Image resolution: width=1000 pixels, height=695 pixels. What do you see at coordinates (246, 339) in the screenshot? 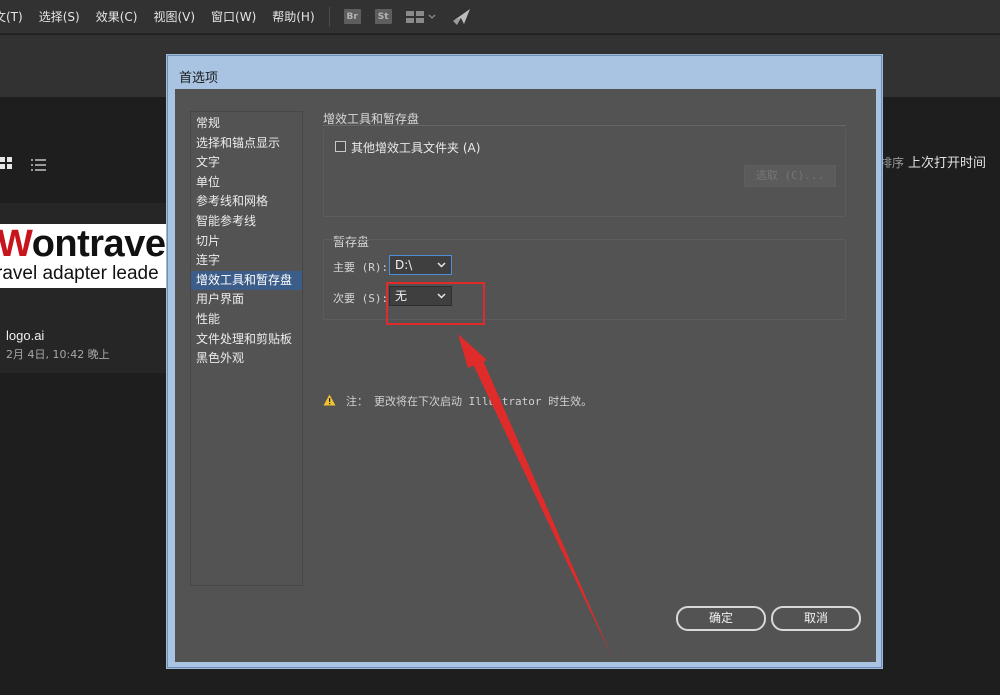
I see `category-file-clipboard: 文件处理和剪贴板` at bounding box center [246, 339].